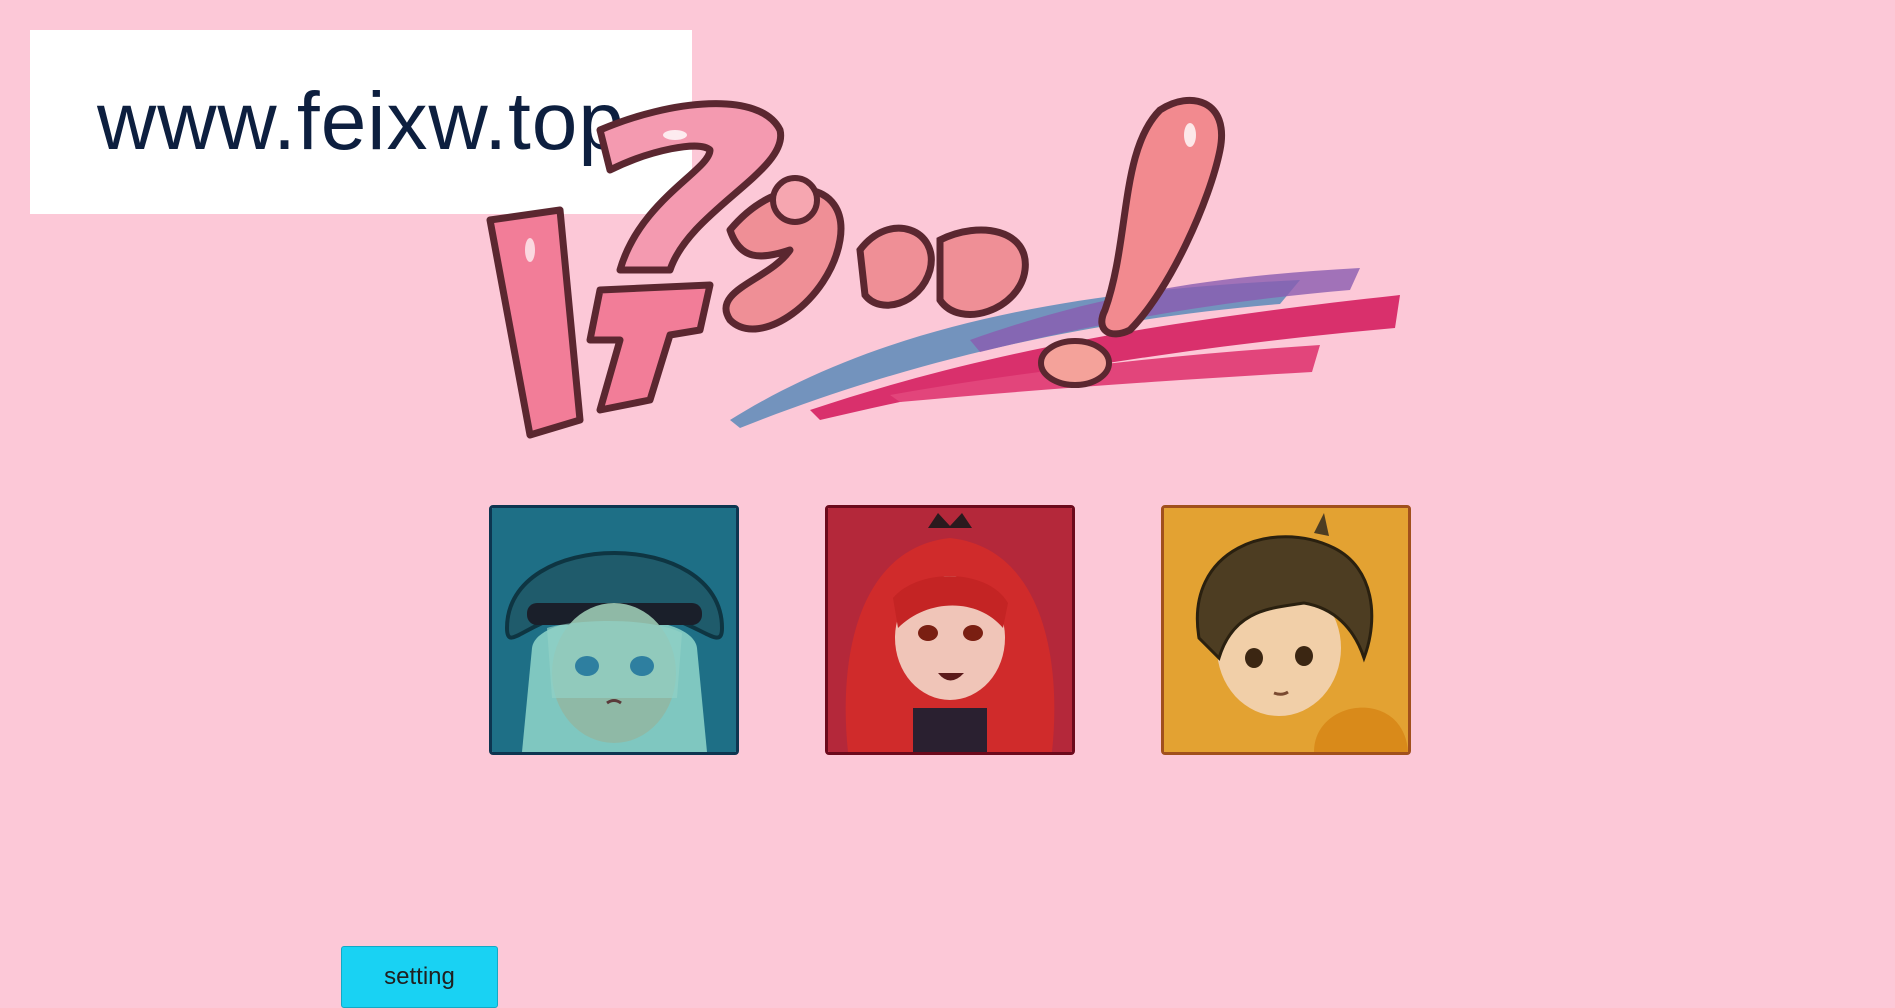 The height and width of the screenshot is (1008, 1895). What do you see at coordinates (419, 977) in the screenshot?
I see `setting-button: setting` at bounding box center [419, 977].